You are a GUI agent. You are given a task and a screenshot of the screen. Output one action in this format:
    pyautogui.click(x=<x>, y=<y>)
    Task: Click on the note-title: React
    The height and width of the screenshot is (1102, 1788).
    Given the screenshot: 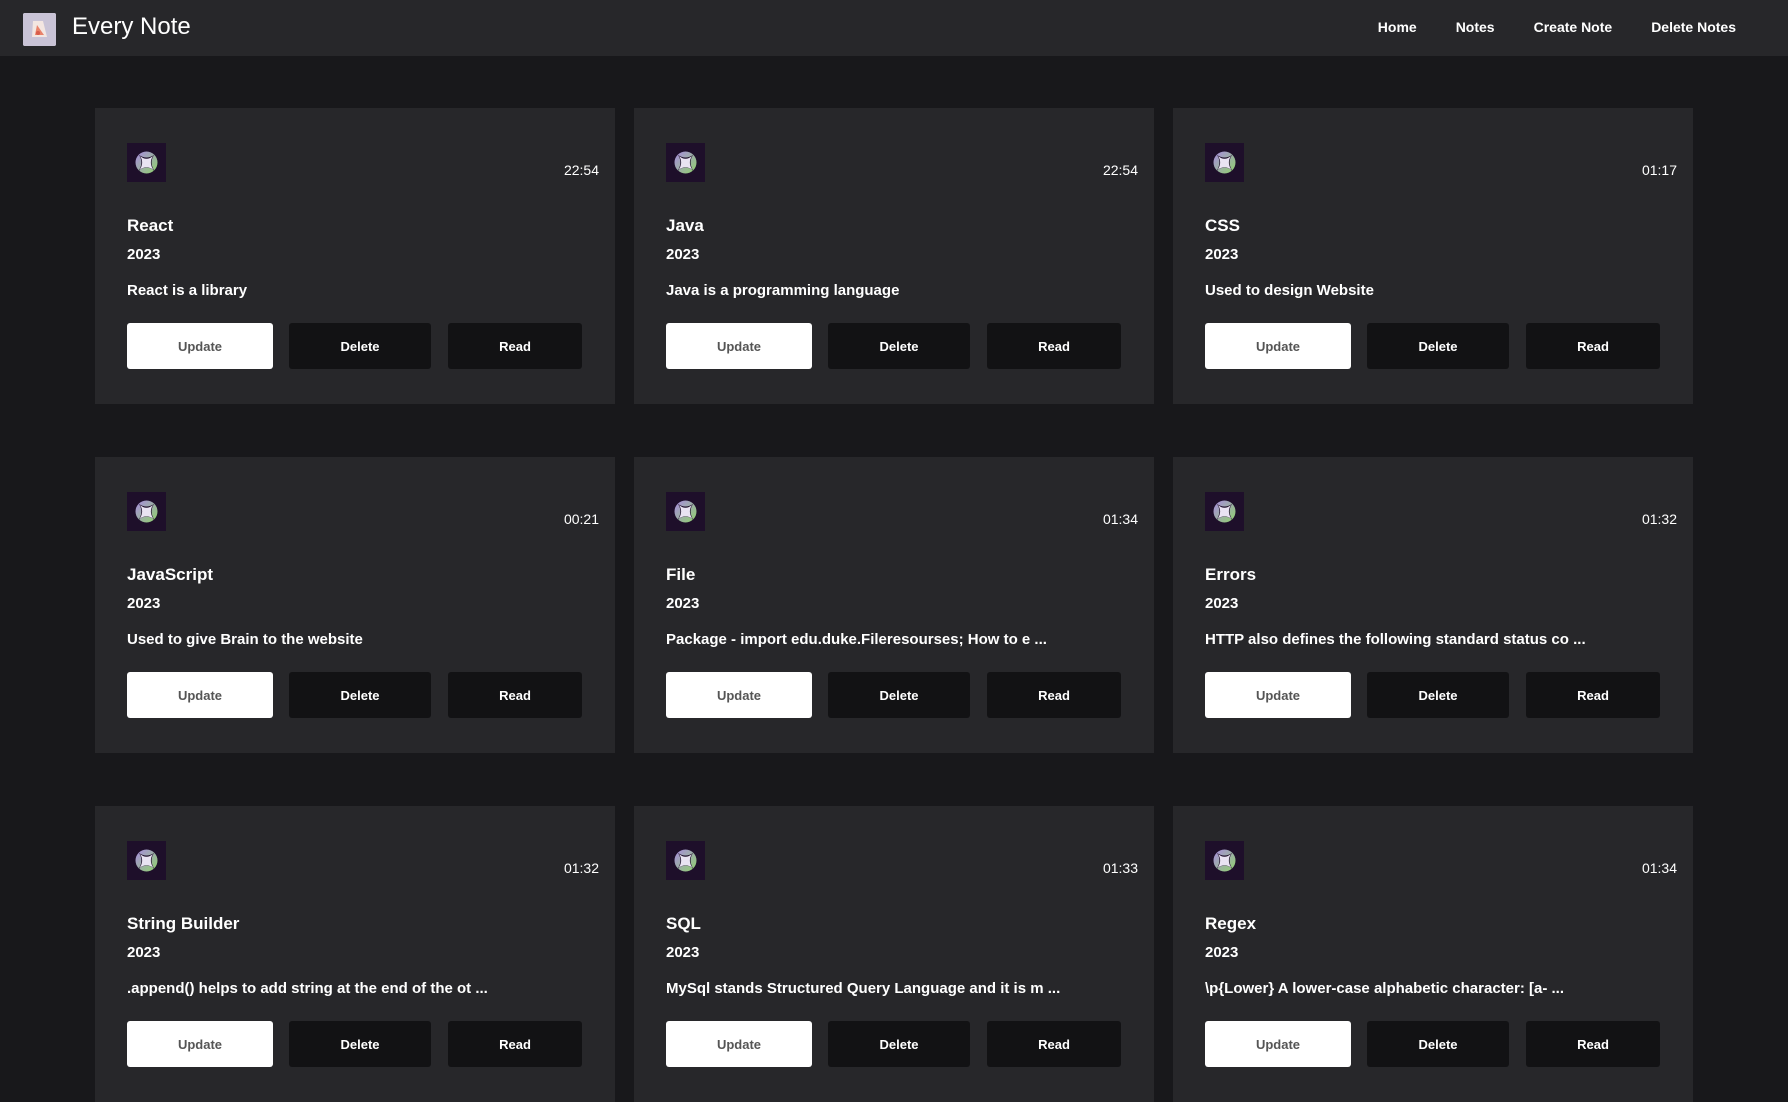 What is the action you would take?
    pyautogui.click(x=150, y=225)
    